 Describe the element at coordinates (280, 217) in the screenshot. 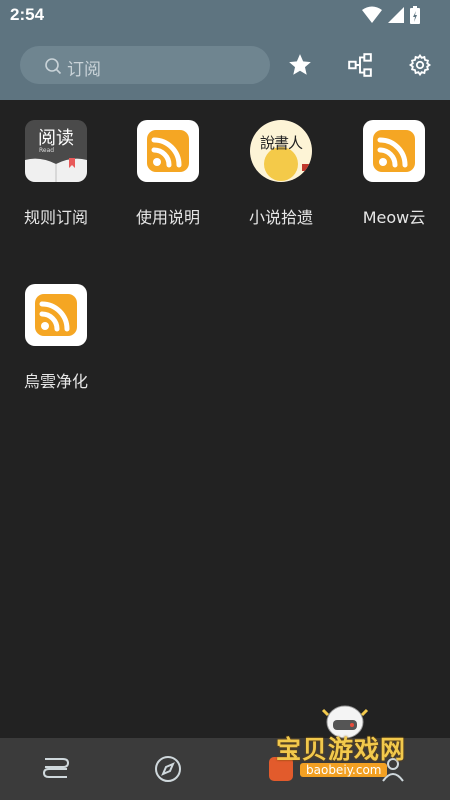

I see `subscription-label: 小说拾遗` at that location.